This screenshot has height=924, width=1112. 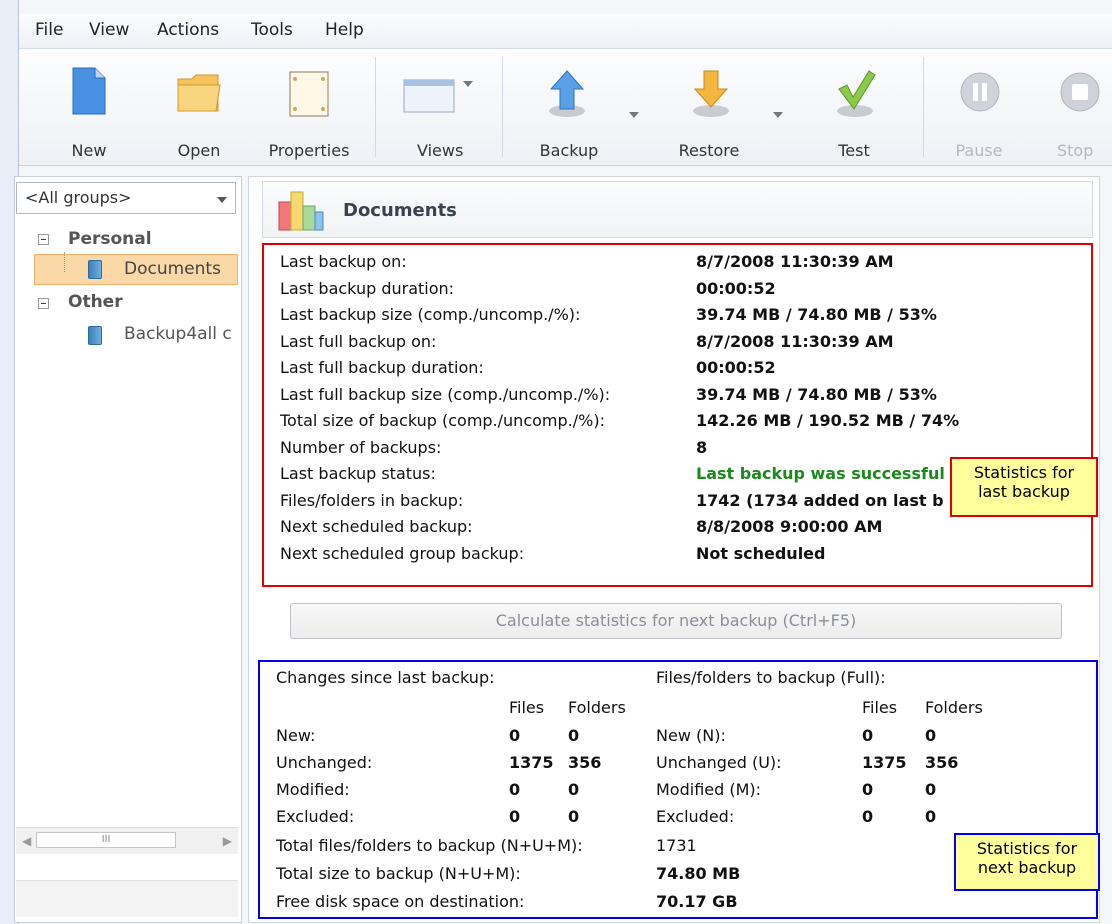 What do you see at coordinates (376, 526) in the screenshot?
I see `stat-label: Next scheduled backup:` at bounding box center [376, 526].